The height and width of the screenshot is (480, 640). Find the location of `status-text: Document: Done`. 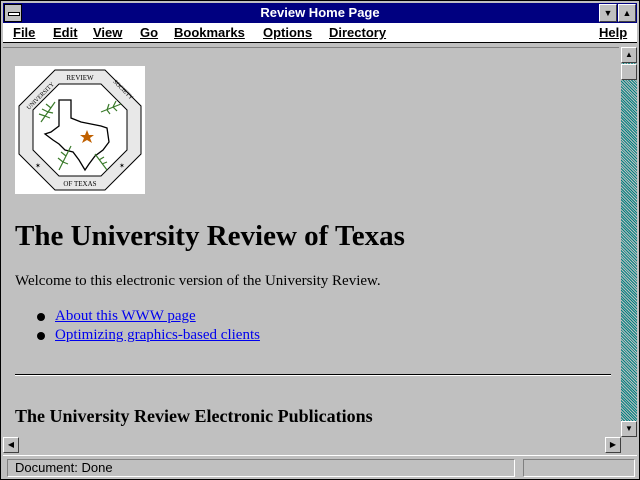

status-text: Document: Done is located at coordinates (261, 468).